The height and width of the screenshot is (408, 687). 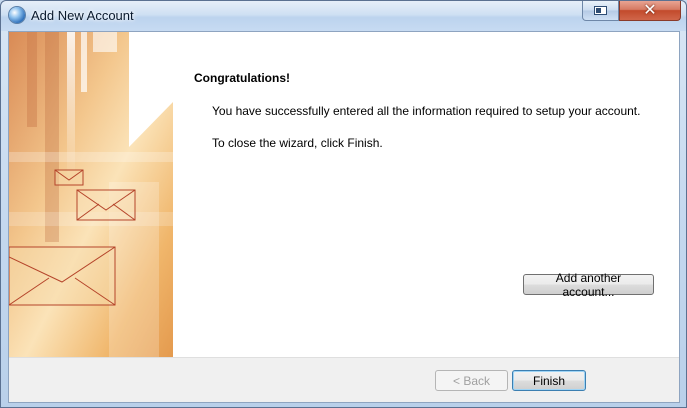 I want to click on close-icon: ✕, so click(x=650, y=10).